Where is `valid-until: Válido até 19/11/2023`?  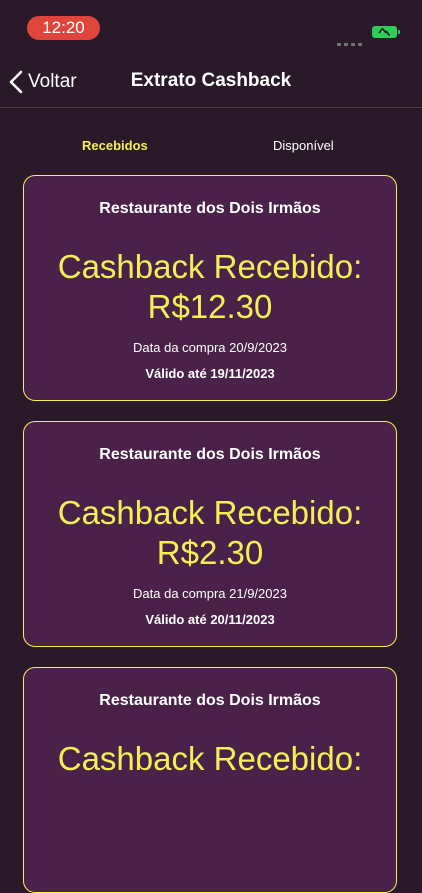 valid-until: Válido até 19/11/2023 is located at coordinates (210, 373).